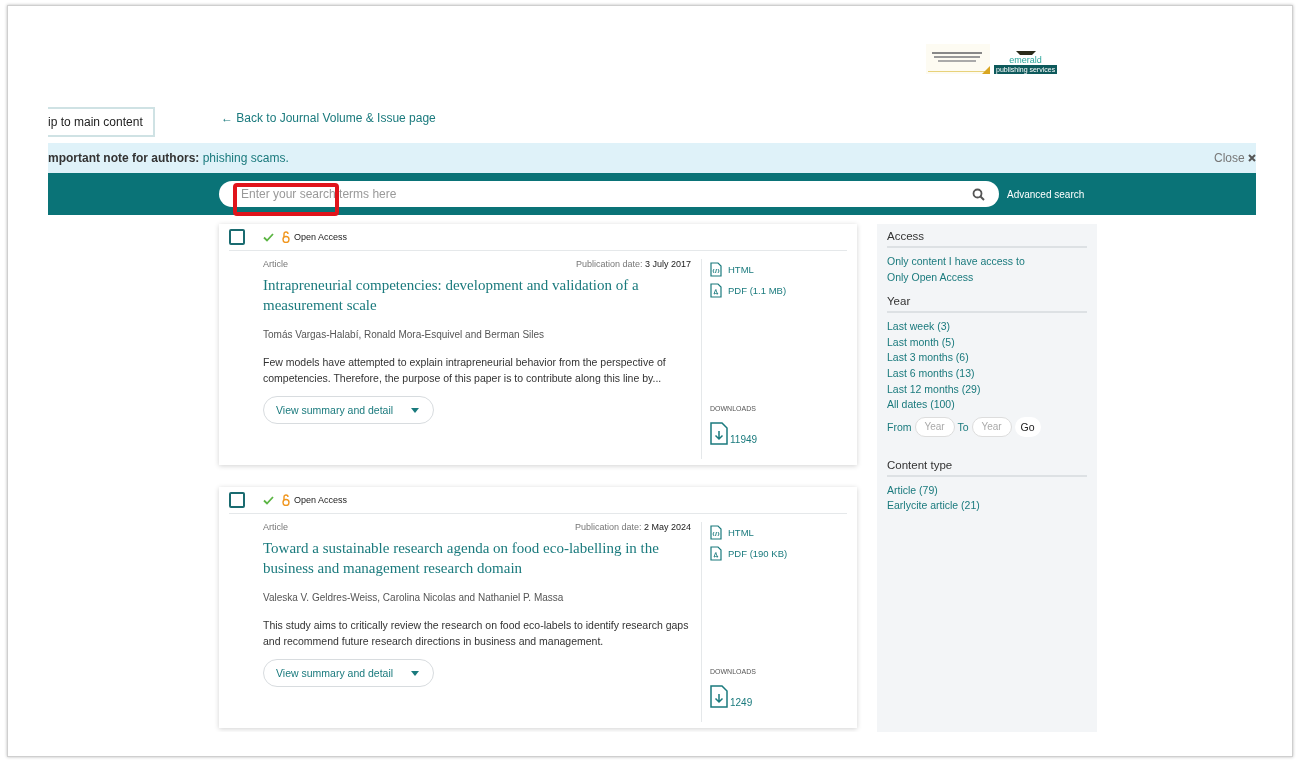 This screenshot has height=767, width=1299. Describe the element at coordinates (633, 264) in the screenshot. I see `publication-date: Publication date: 3 July 2017` at that location.